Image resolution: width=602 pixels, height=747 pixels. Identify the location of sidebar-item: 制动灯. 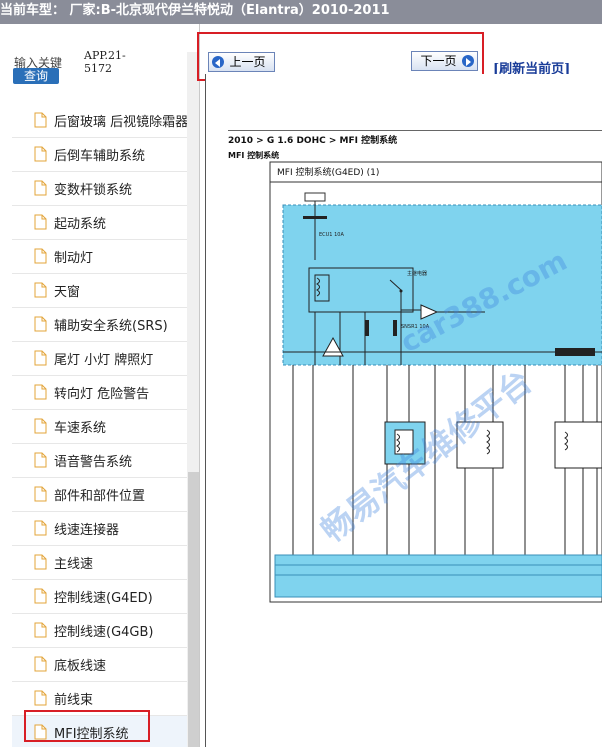
(100, 257).